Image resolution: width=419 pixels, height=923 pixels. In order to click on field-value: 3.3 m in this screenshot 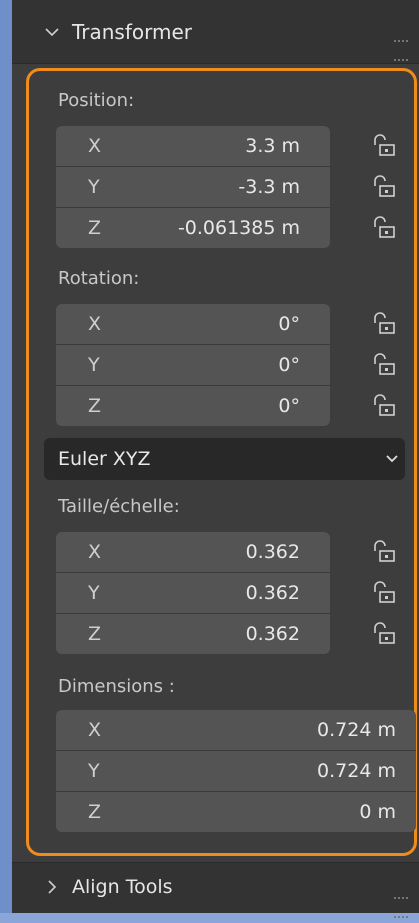, I will do `click(272, 146)`.